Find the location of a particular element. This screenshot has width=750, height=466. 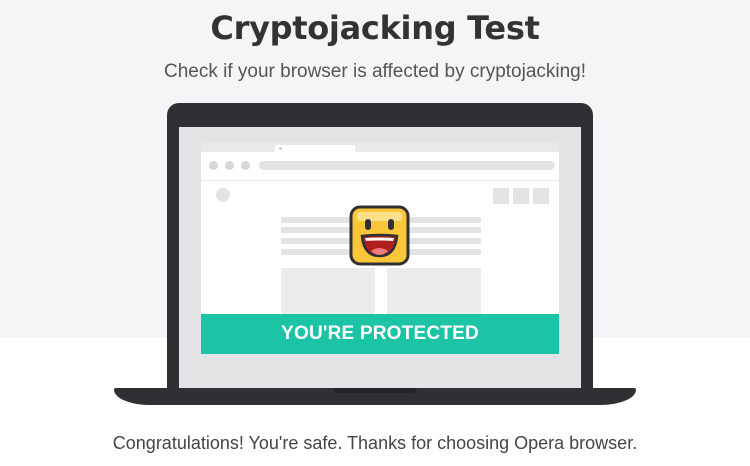

laptop-notch is located at coordinates (375, 390).